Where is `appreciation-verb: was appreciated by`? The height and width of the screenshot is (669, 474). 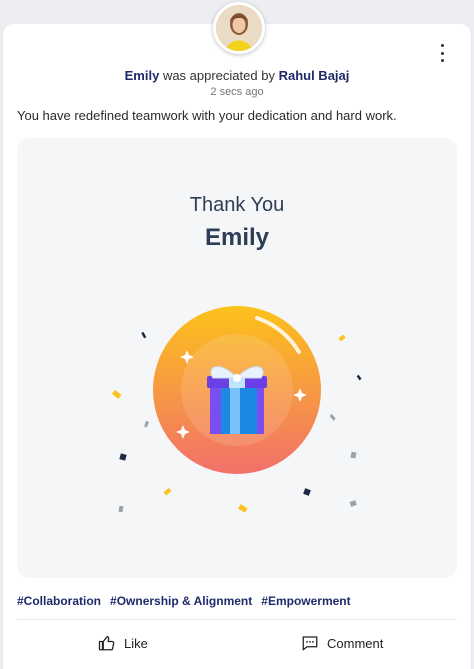 appreciation-verb: was appreciated by is located at coordinates (218, 75).